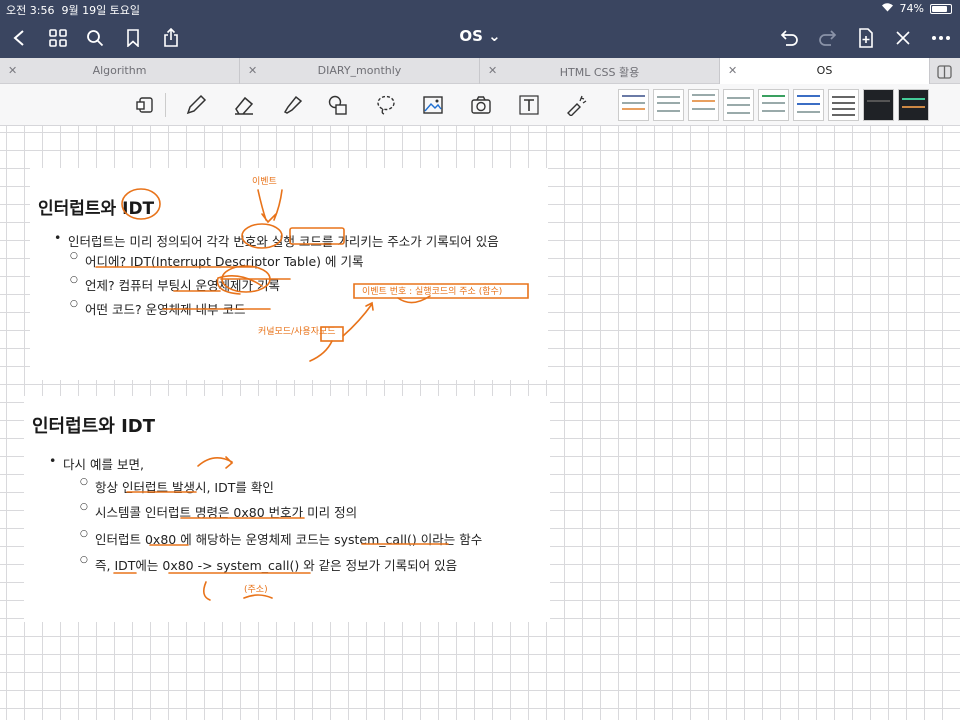 The image size is (960, 720). I want to click on tab-label: HTML CSS 활용, so click(599, 72).